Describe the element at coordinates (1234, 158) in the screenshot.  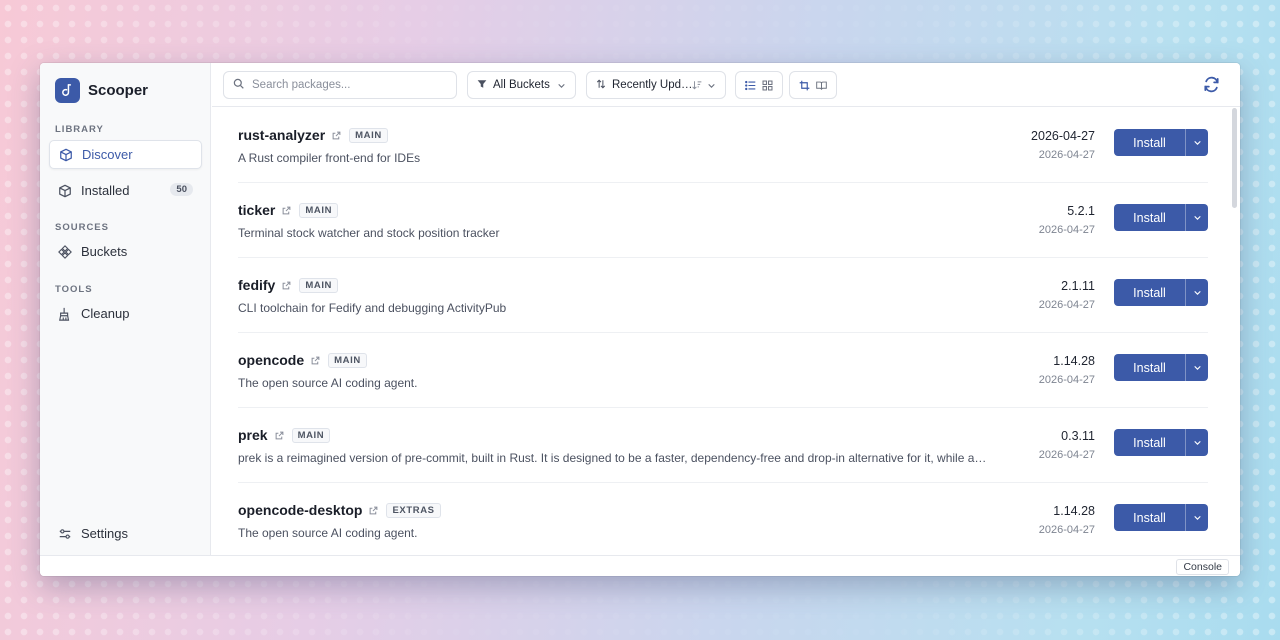
I see `list-scrollbar` at that location.